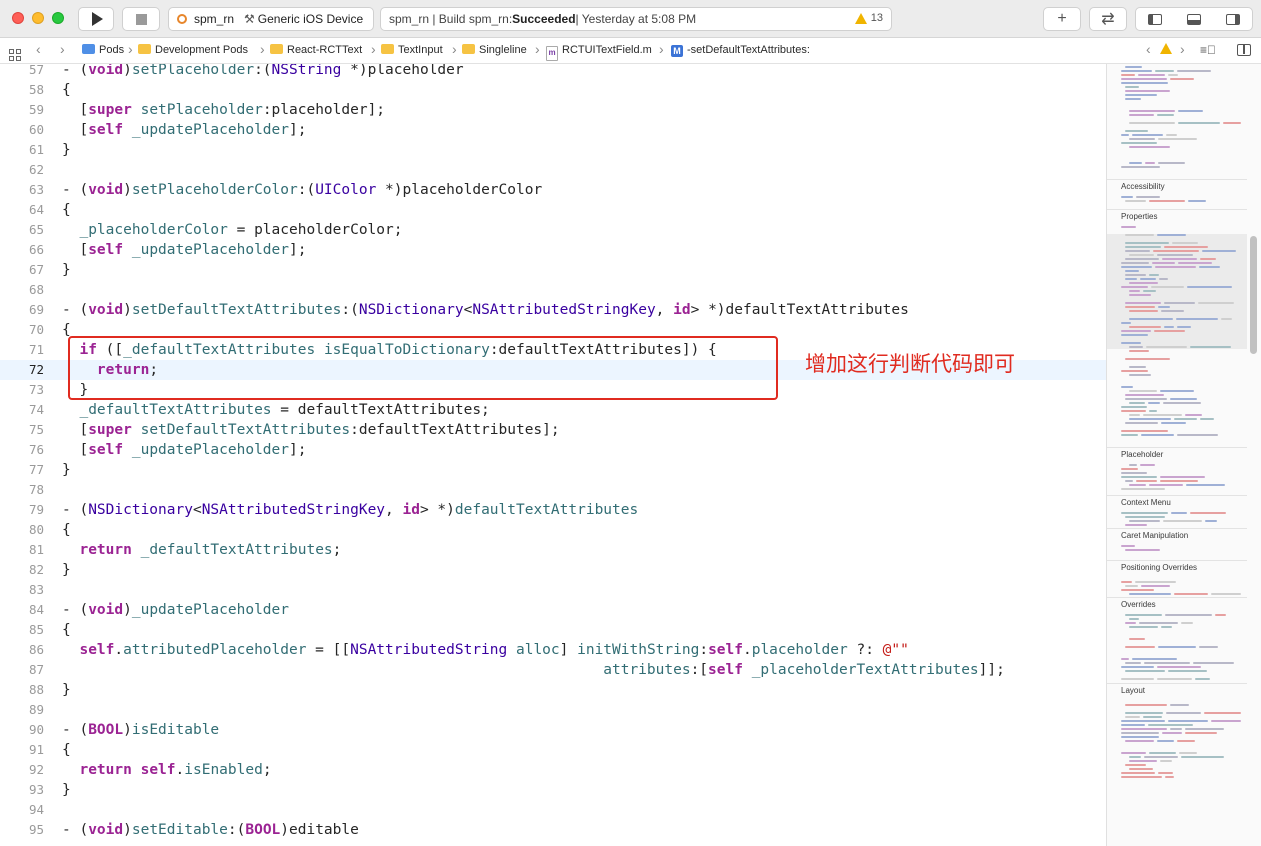 The width and height of the screenshot is (1261, 846). Describe the element at coordinates (553, 150) in the screenshot. I see `code-line: 61}` at that location.